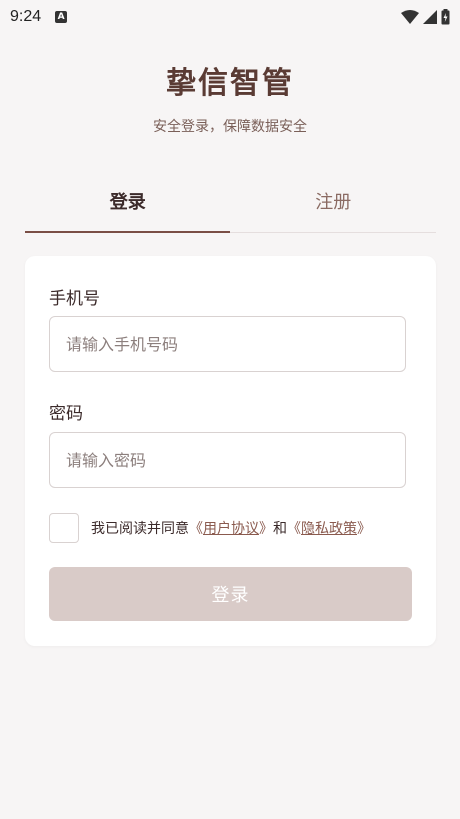 Image resolution: width=460 pixels, height=819 pixels. What do you see at coordinates (410, 17) in the screenshot?
I see `wifi-icon` at bounding box center [410, 17].